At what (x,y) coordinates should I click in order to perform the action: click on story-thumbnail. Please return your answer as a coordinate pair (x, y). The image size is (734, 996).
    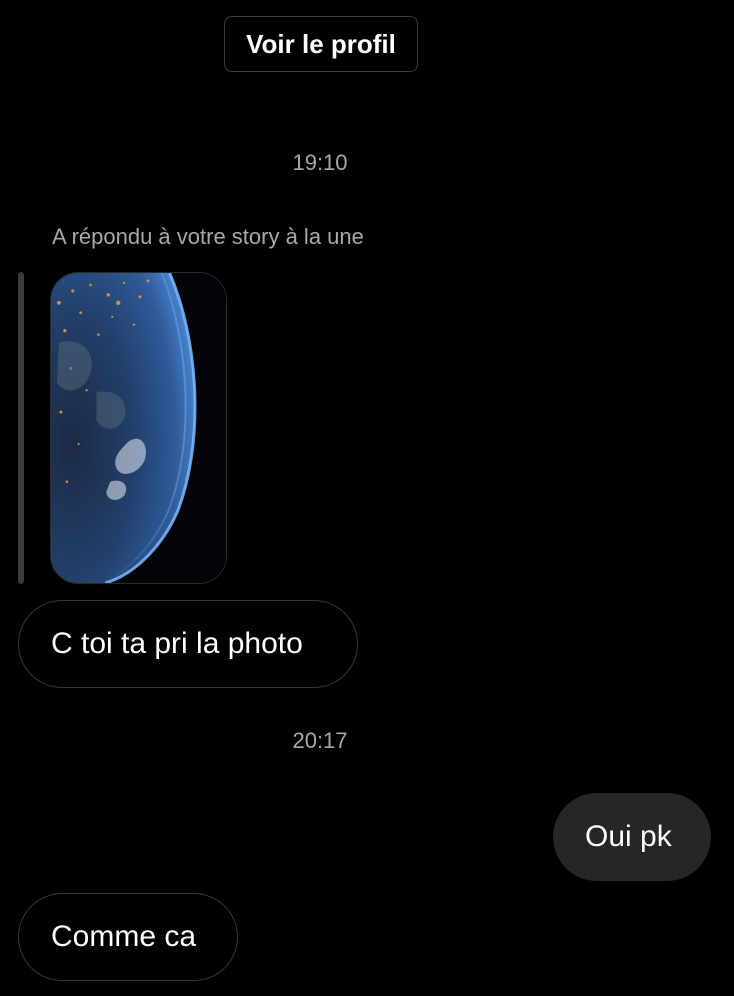
    Looking at the image, I should click on (138, 428).